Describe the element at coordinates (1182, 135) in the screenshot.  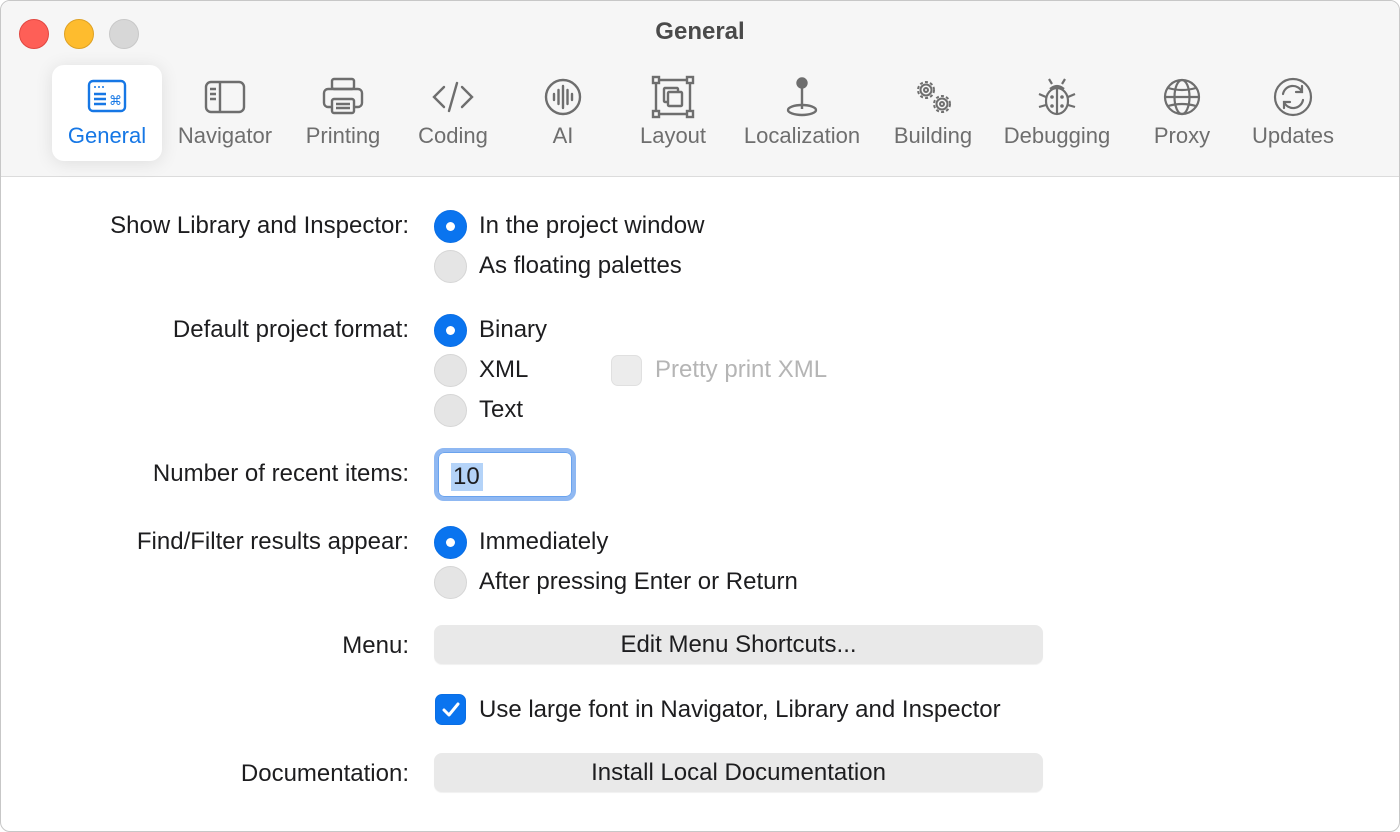
I see `tab-label: Proxy` at that location.